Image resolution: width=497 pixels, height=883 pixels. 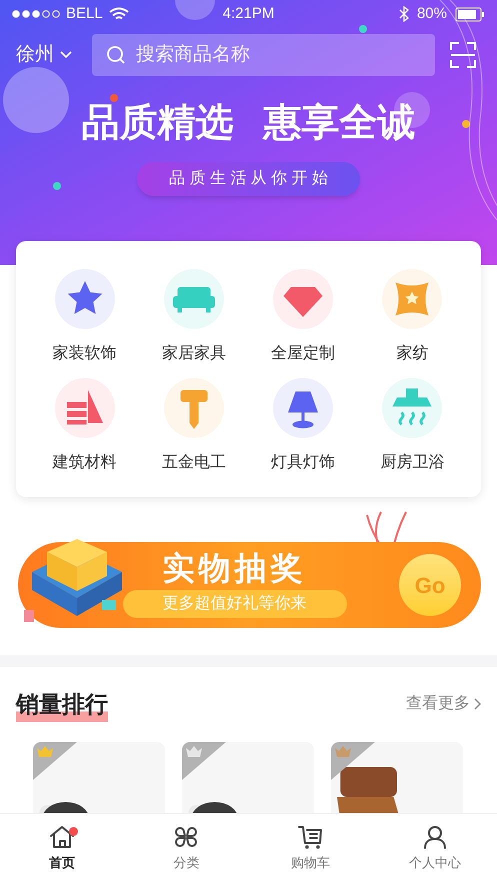 What do you see at coordinates (193, 426) in the screenshot?
I see `category-item: 五金电工` at bounding box center [193, 426].